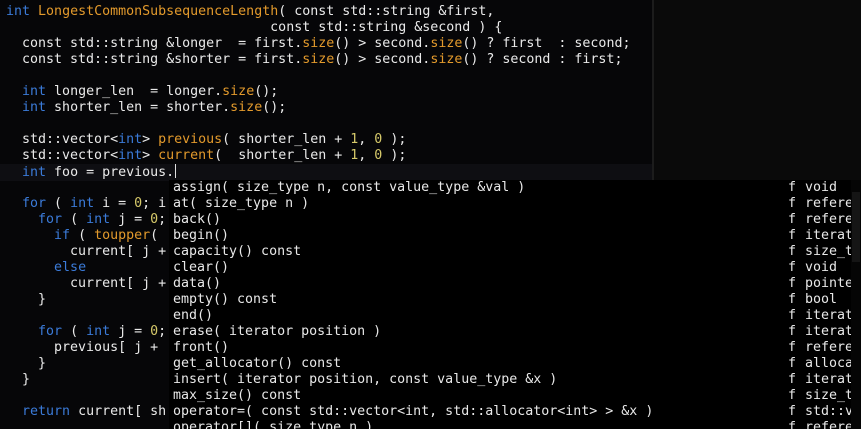 The image size is (861, 429). Describe the element at coordinates (154, 43) in the screenshot. I see `code-token: const std::string &longer = first.` at that location.